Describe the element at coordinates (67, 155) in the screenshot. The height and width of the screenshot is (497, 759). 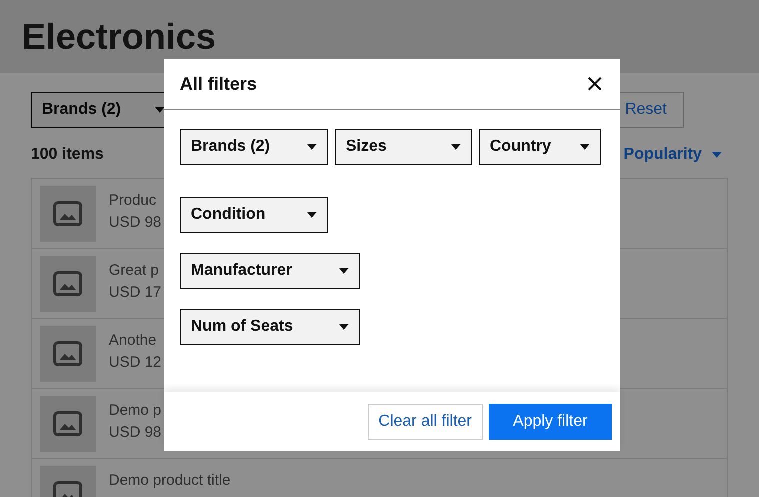
I see `item-count: 100 items` at that location.